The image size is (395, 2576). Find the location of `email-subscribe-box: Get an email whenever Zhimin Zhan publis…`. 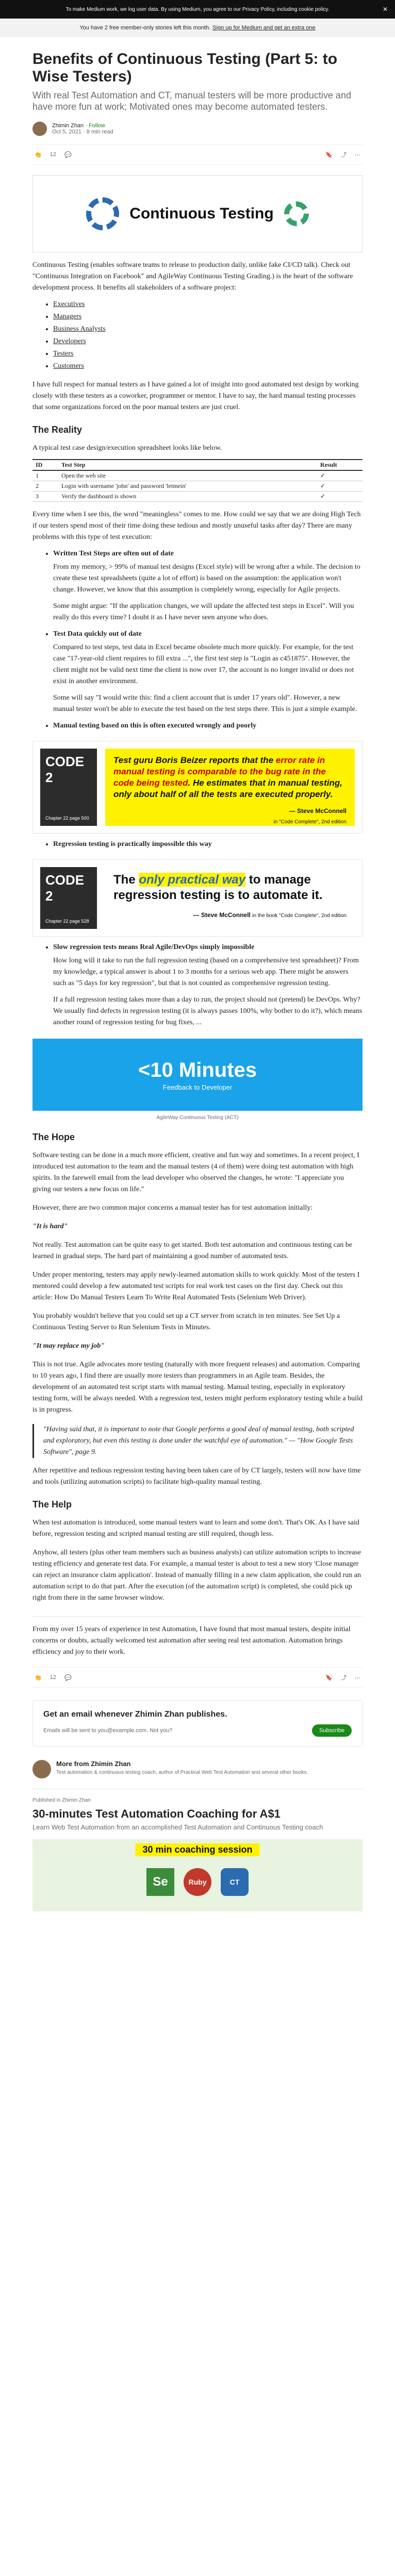

email-subscribe-box: Get an email whenever Zhimin Zhan publis… is located at coordinates (197, 1723).